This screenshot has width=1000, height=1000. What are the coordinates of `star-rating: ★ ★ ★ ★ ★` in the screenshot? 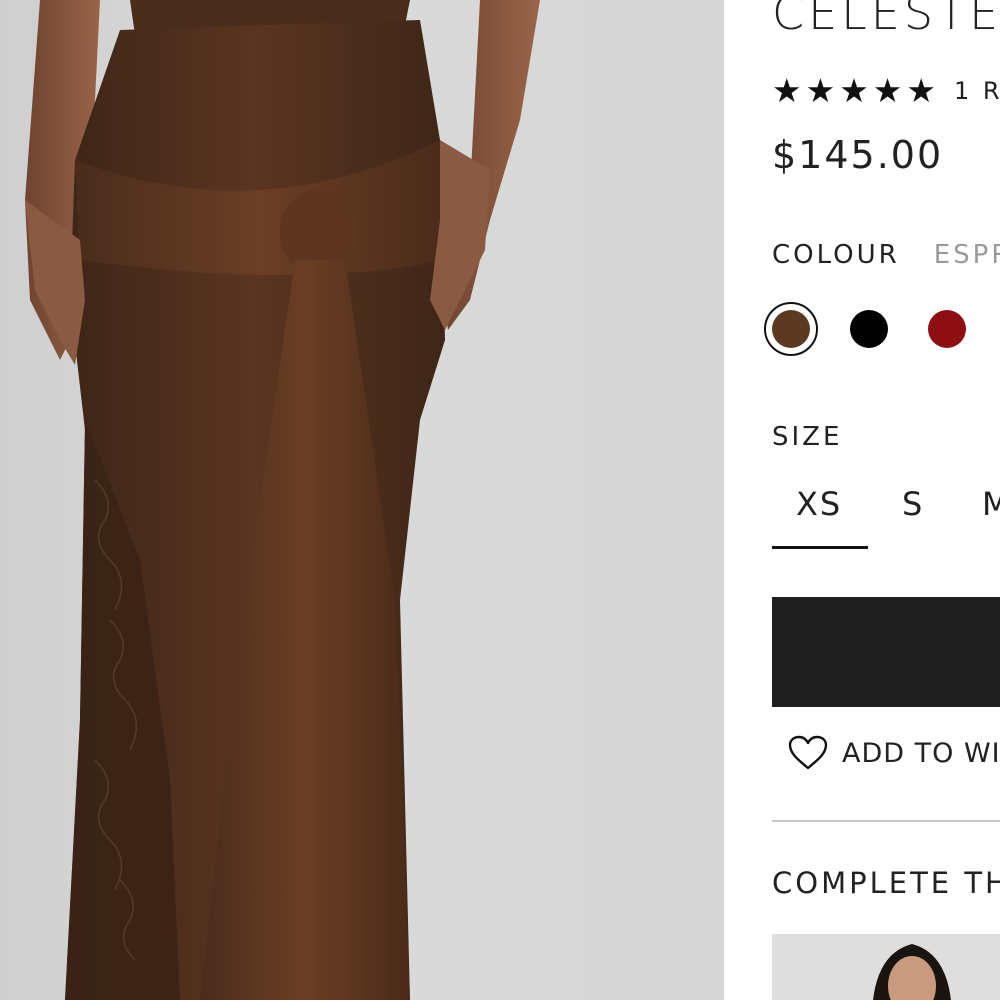 It's located at (854, 91).